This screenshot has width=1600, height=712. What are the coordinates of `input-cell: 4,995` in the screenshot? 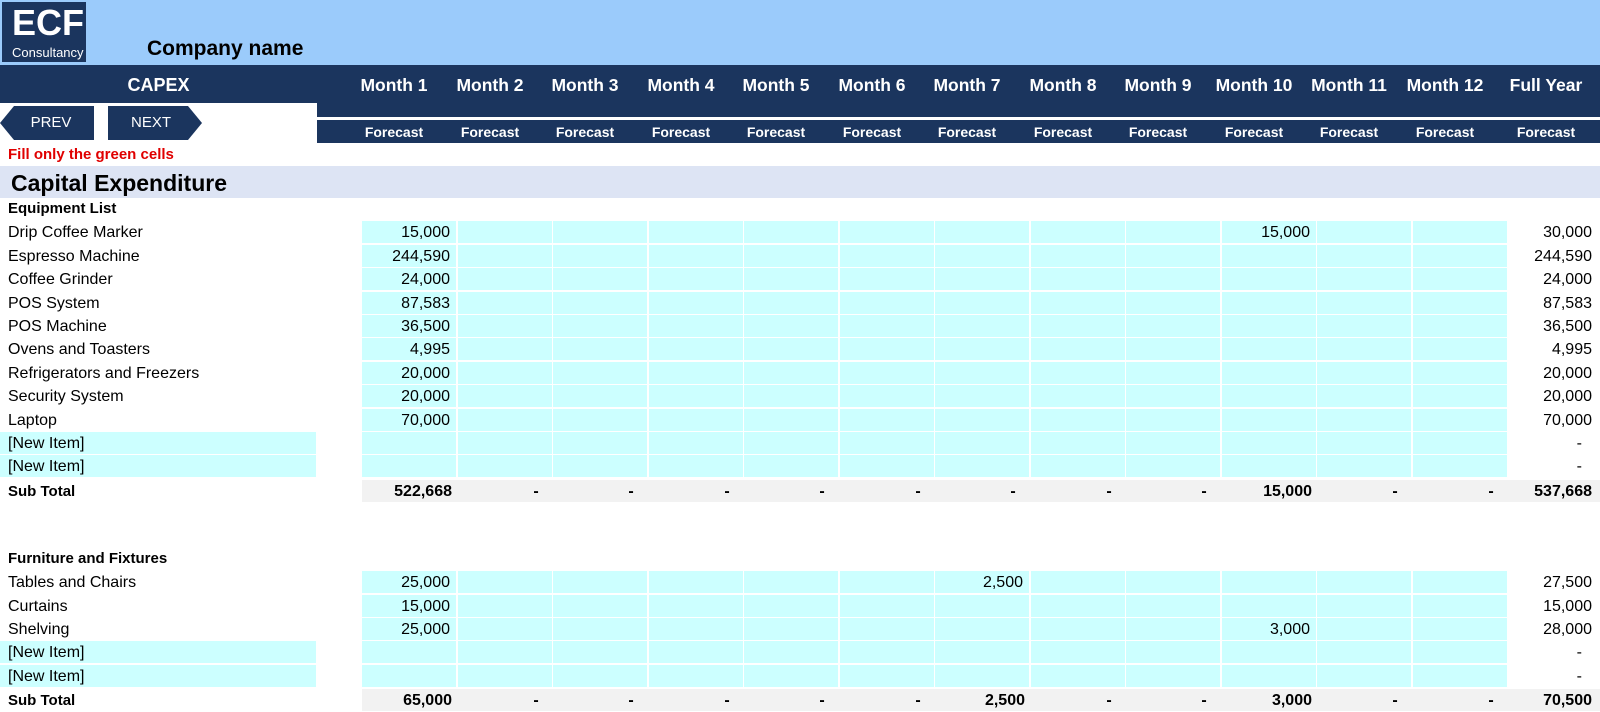 It's located at (409, 349).